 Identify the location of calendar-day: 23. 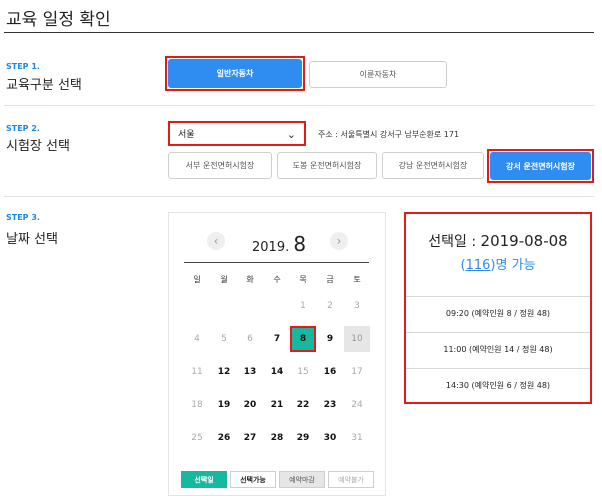
(330, 405).